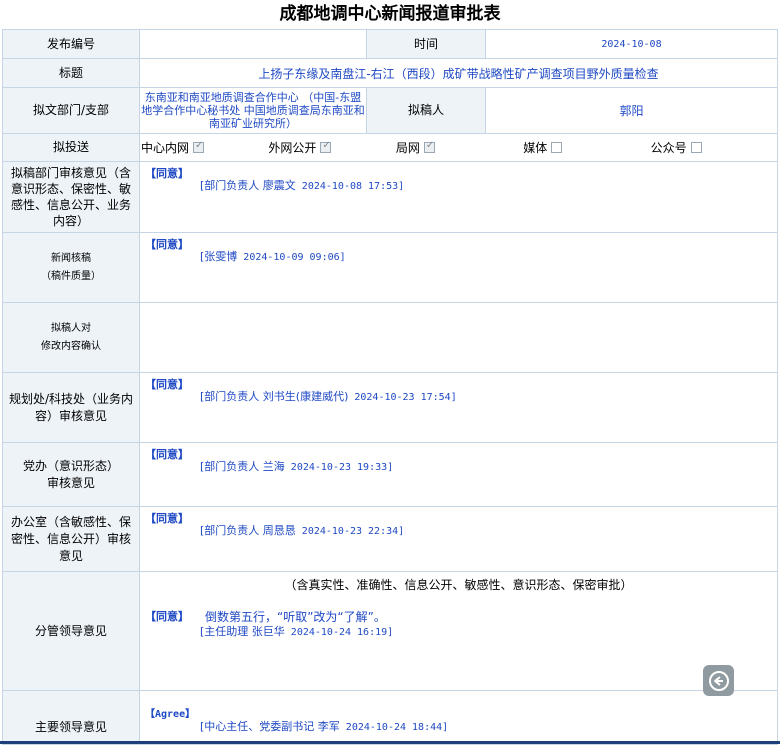 This screenshot has width=780, height=745. What do you see at coordinates (165, 148) in the screenshot?
I see `send-option-label: 中心内网` at bounding box center [165, 148].